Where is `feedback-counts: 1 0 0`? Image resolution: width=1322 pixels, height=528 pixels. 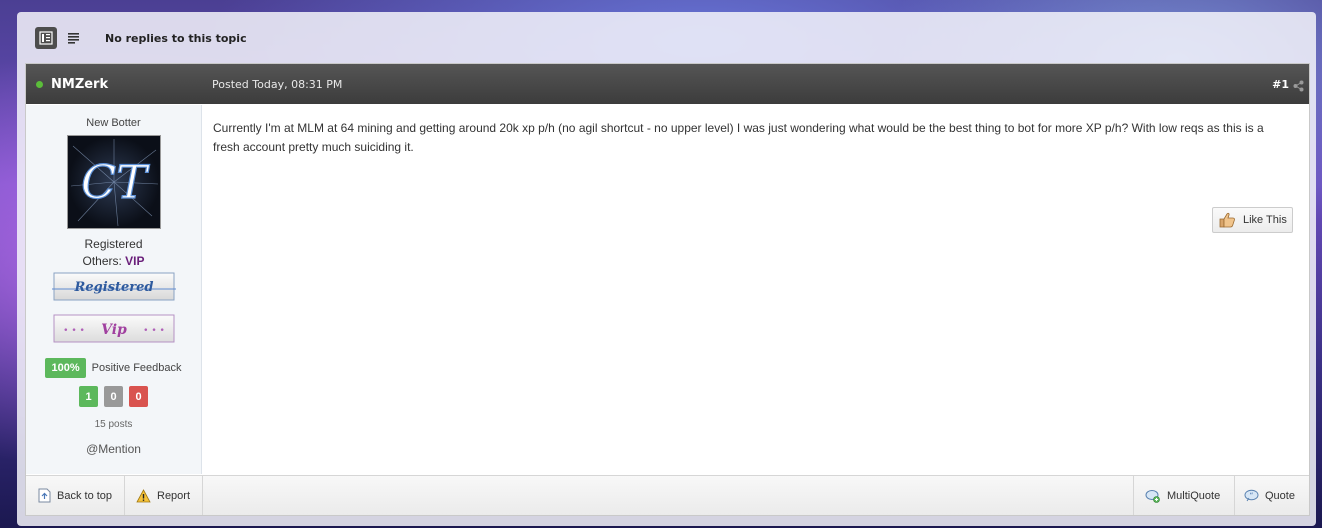
feedback-counts: 1 0 0 is located at coordinates (113, 396).